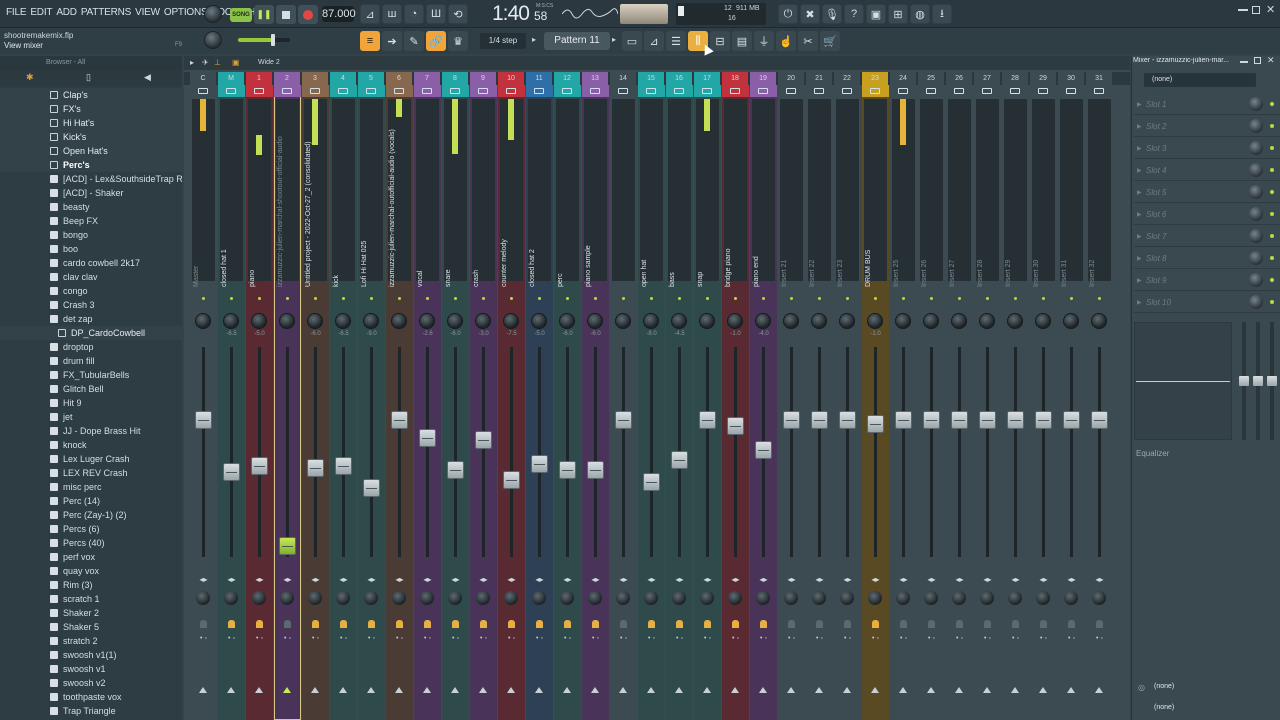  Describe the element at coordinates (810, 14) in the screenshot. I see `tools-button: ✖` at that location.